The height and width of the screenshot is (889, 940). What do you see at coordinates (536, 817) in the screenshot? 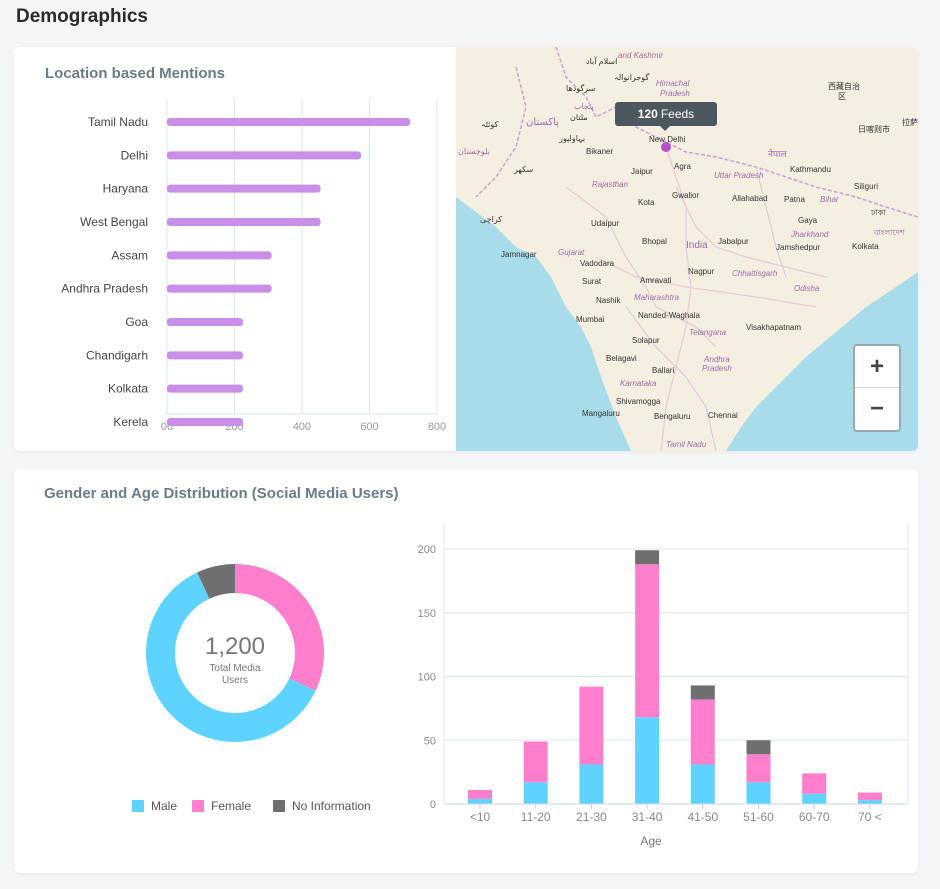
I see `x-category-label: 11-20` at bounding box center [536, 817].